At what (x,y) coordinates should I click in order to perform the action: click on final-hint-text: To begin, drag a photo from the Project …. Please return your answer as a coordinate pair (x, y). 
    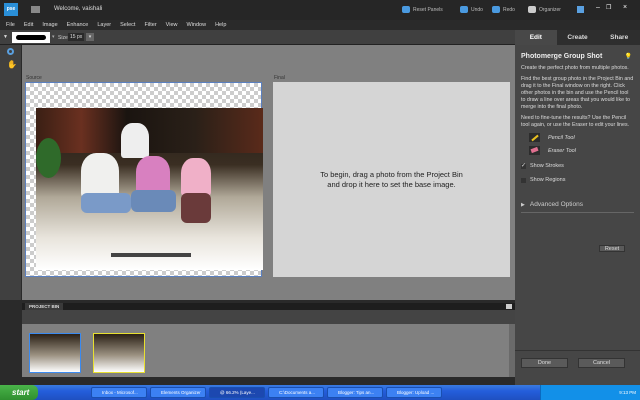
    Looking at the image, I should click on (391, 179).